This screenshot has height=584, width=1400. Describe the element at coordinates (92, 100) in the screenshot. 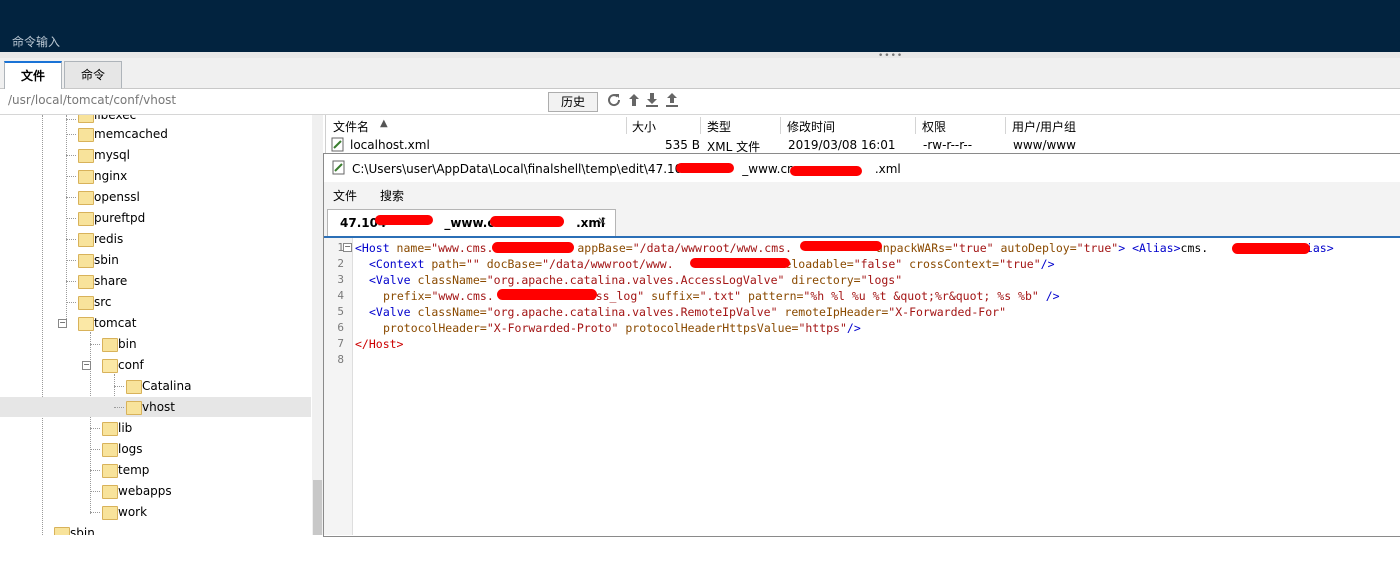

I see `path-input: /usr/local/tomcat/conf/vhost` at that location.